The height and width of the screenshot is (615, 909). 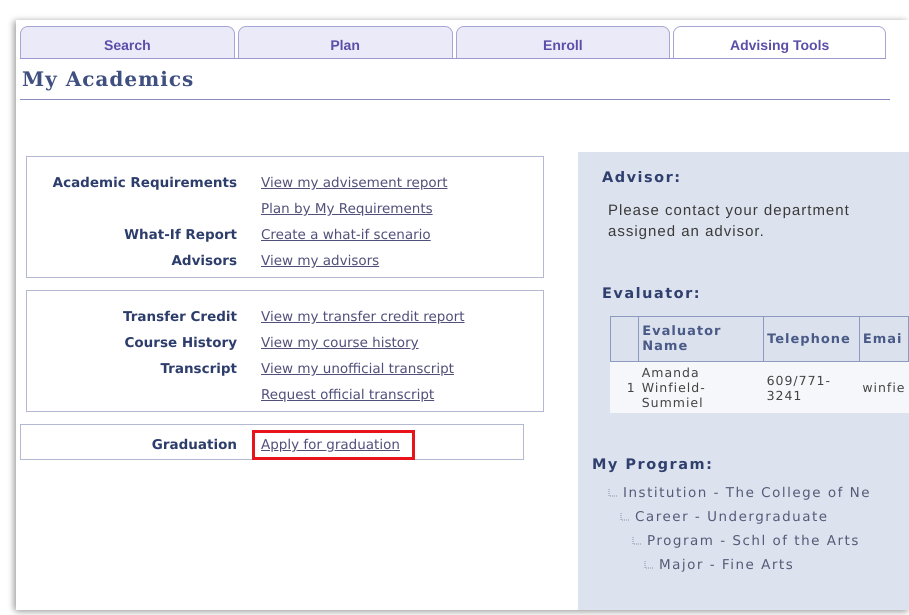 What do you see at coordinates (753, 541) in the screenshot?
I see `tree-item: Program - Schl of the Arts` at bounding box center [753, 541].